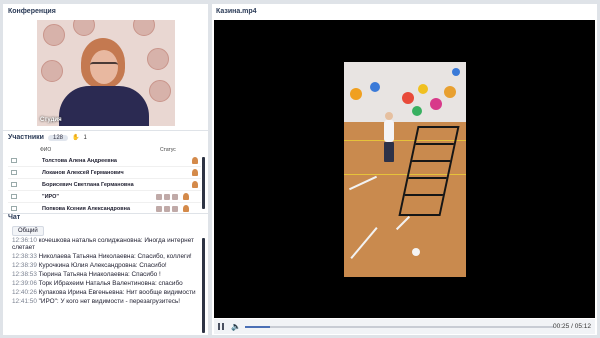 This screenshot has height=338, width=600. I want to click on participant-row: Борисевич Светлана Германовна, so click(104, 185).